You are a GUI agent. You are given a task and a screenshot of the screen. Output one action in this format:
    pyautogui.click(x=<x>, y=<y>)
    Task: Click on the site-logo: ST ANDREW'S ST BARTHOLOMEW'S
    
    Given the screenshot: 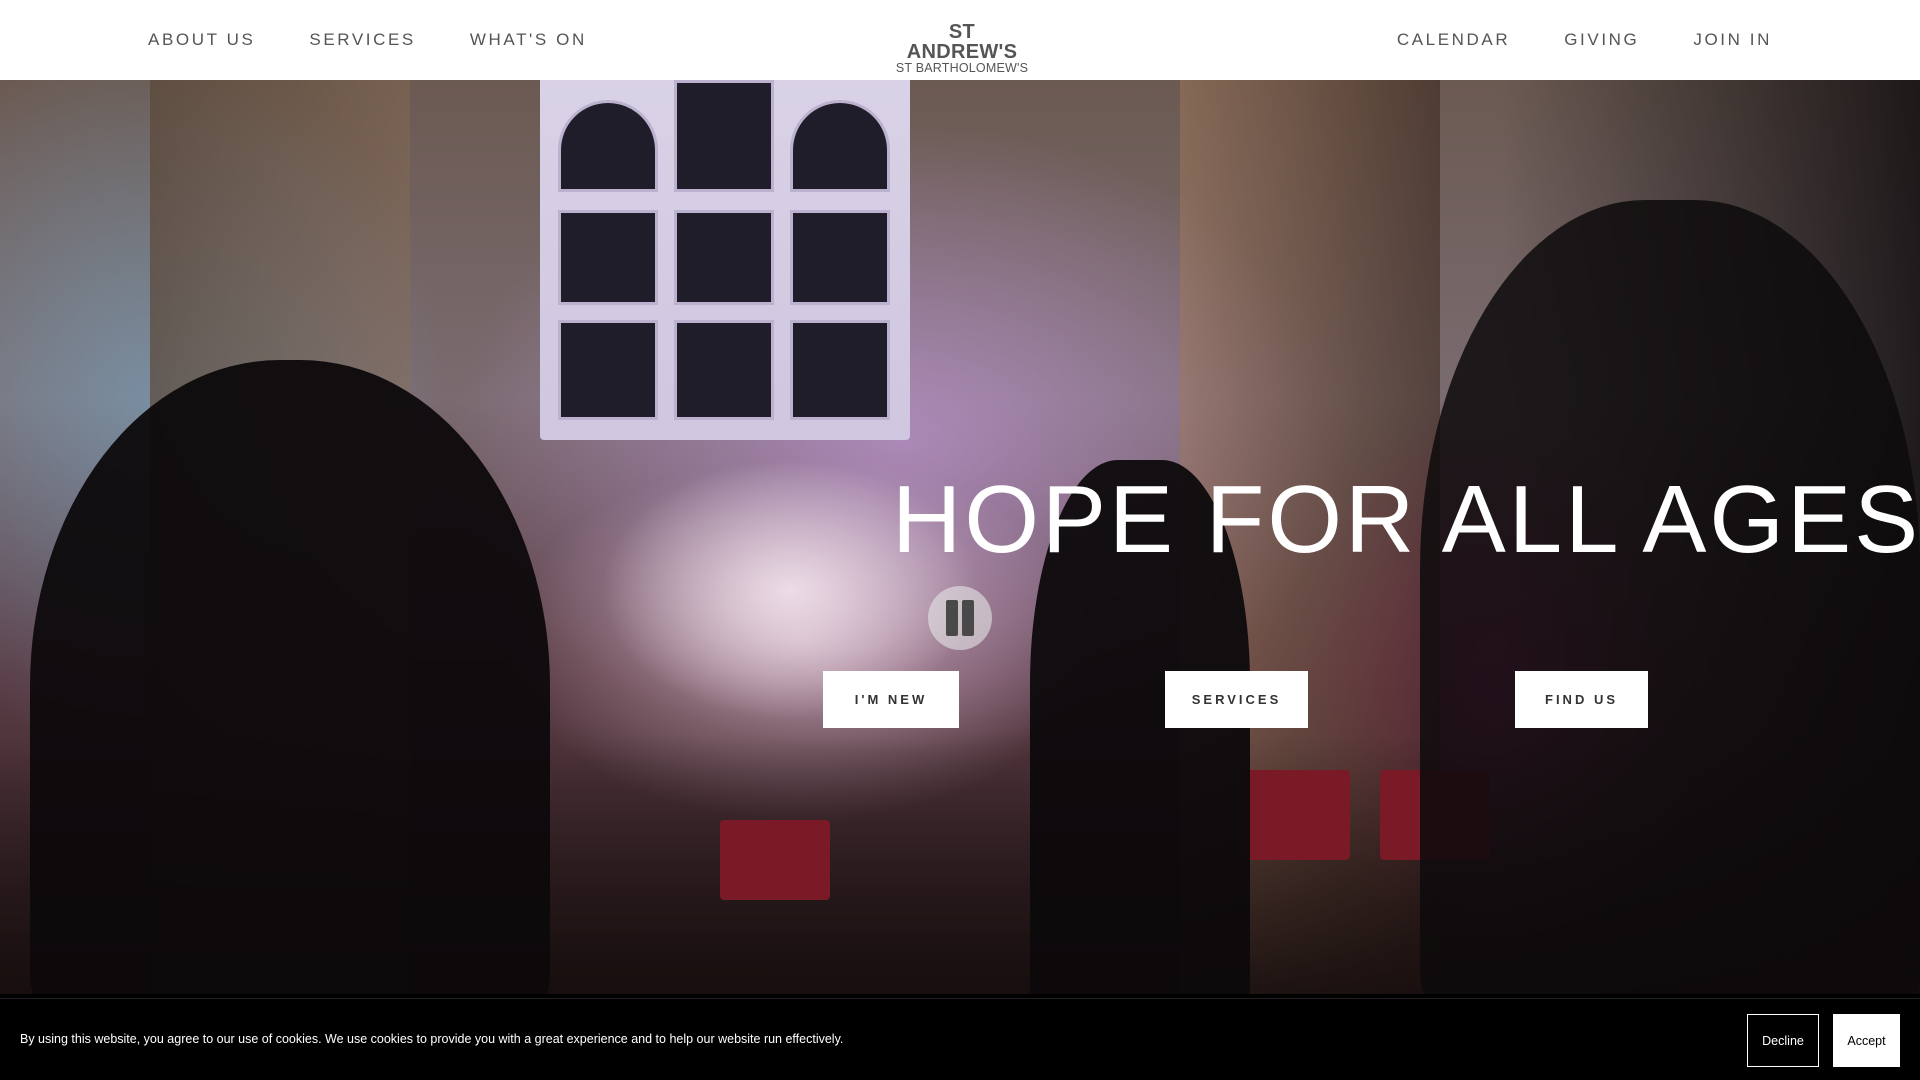 What is the action you would take?
    pyautogui.click(x=962, y=48)
    